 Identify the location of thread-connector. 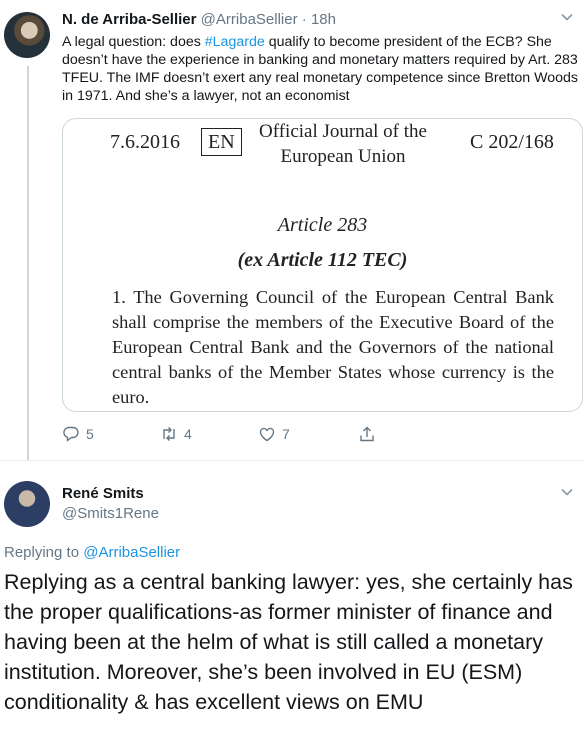
(28, 268).